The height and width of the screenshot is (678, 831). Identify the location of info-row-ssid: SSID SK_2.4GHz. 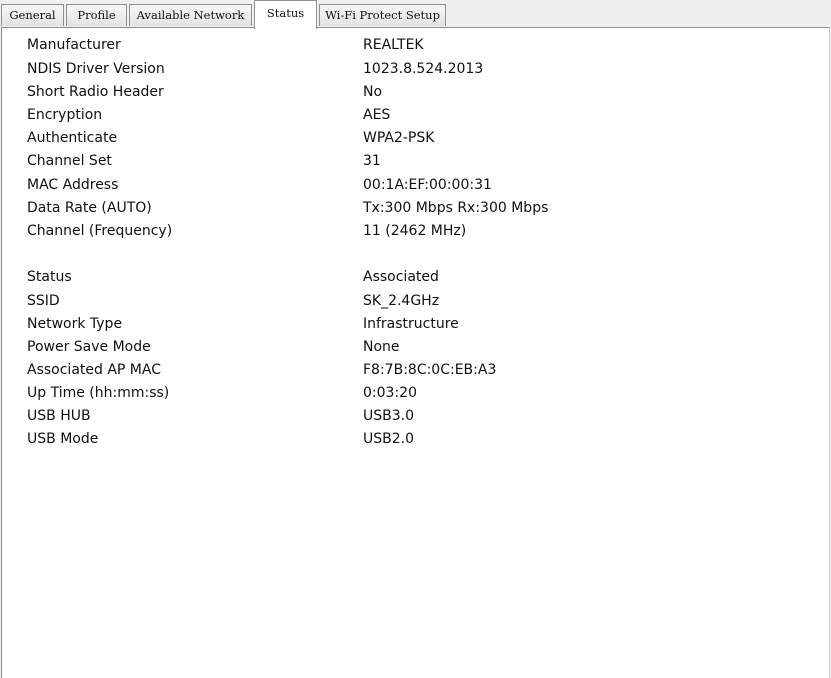
(402, 301).